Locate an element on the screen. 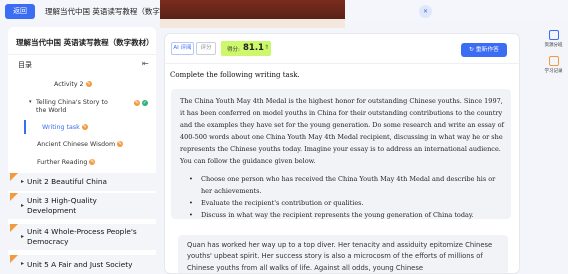 This screenshot has width=568, height=274. back-button: 返回 is located at coordinates (20, 11).